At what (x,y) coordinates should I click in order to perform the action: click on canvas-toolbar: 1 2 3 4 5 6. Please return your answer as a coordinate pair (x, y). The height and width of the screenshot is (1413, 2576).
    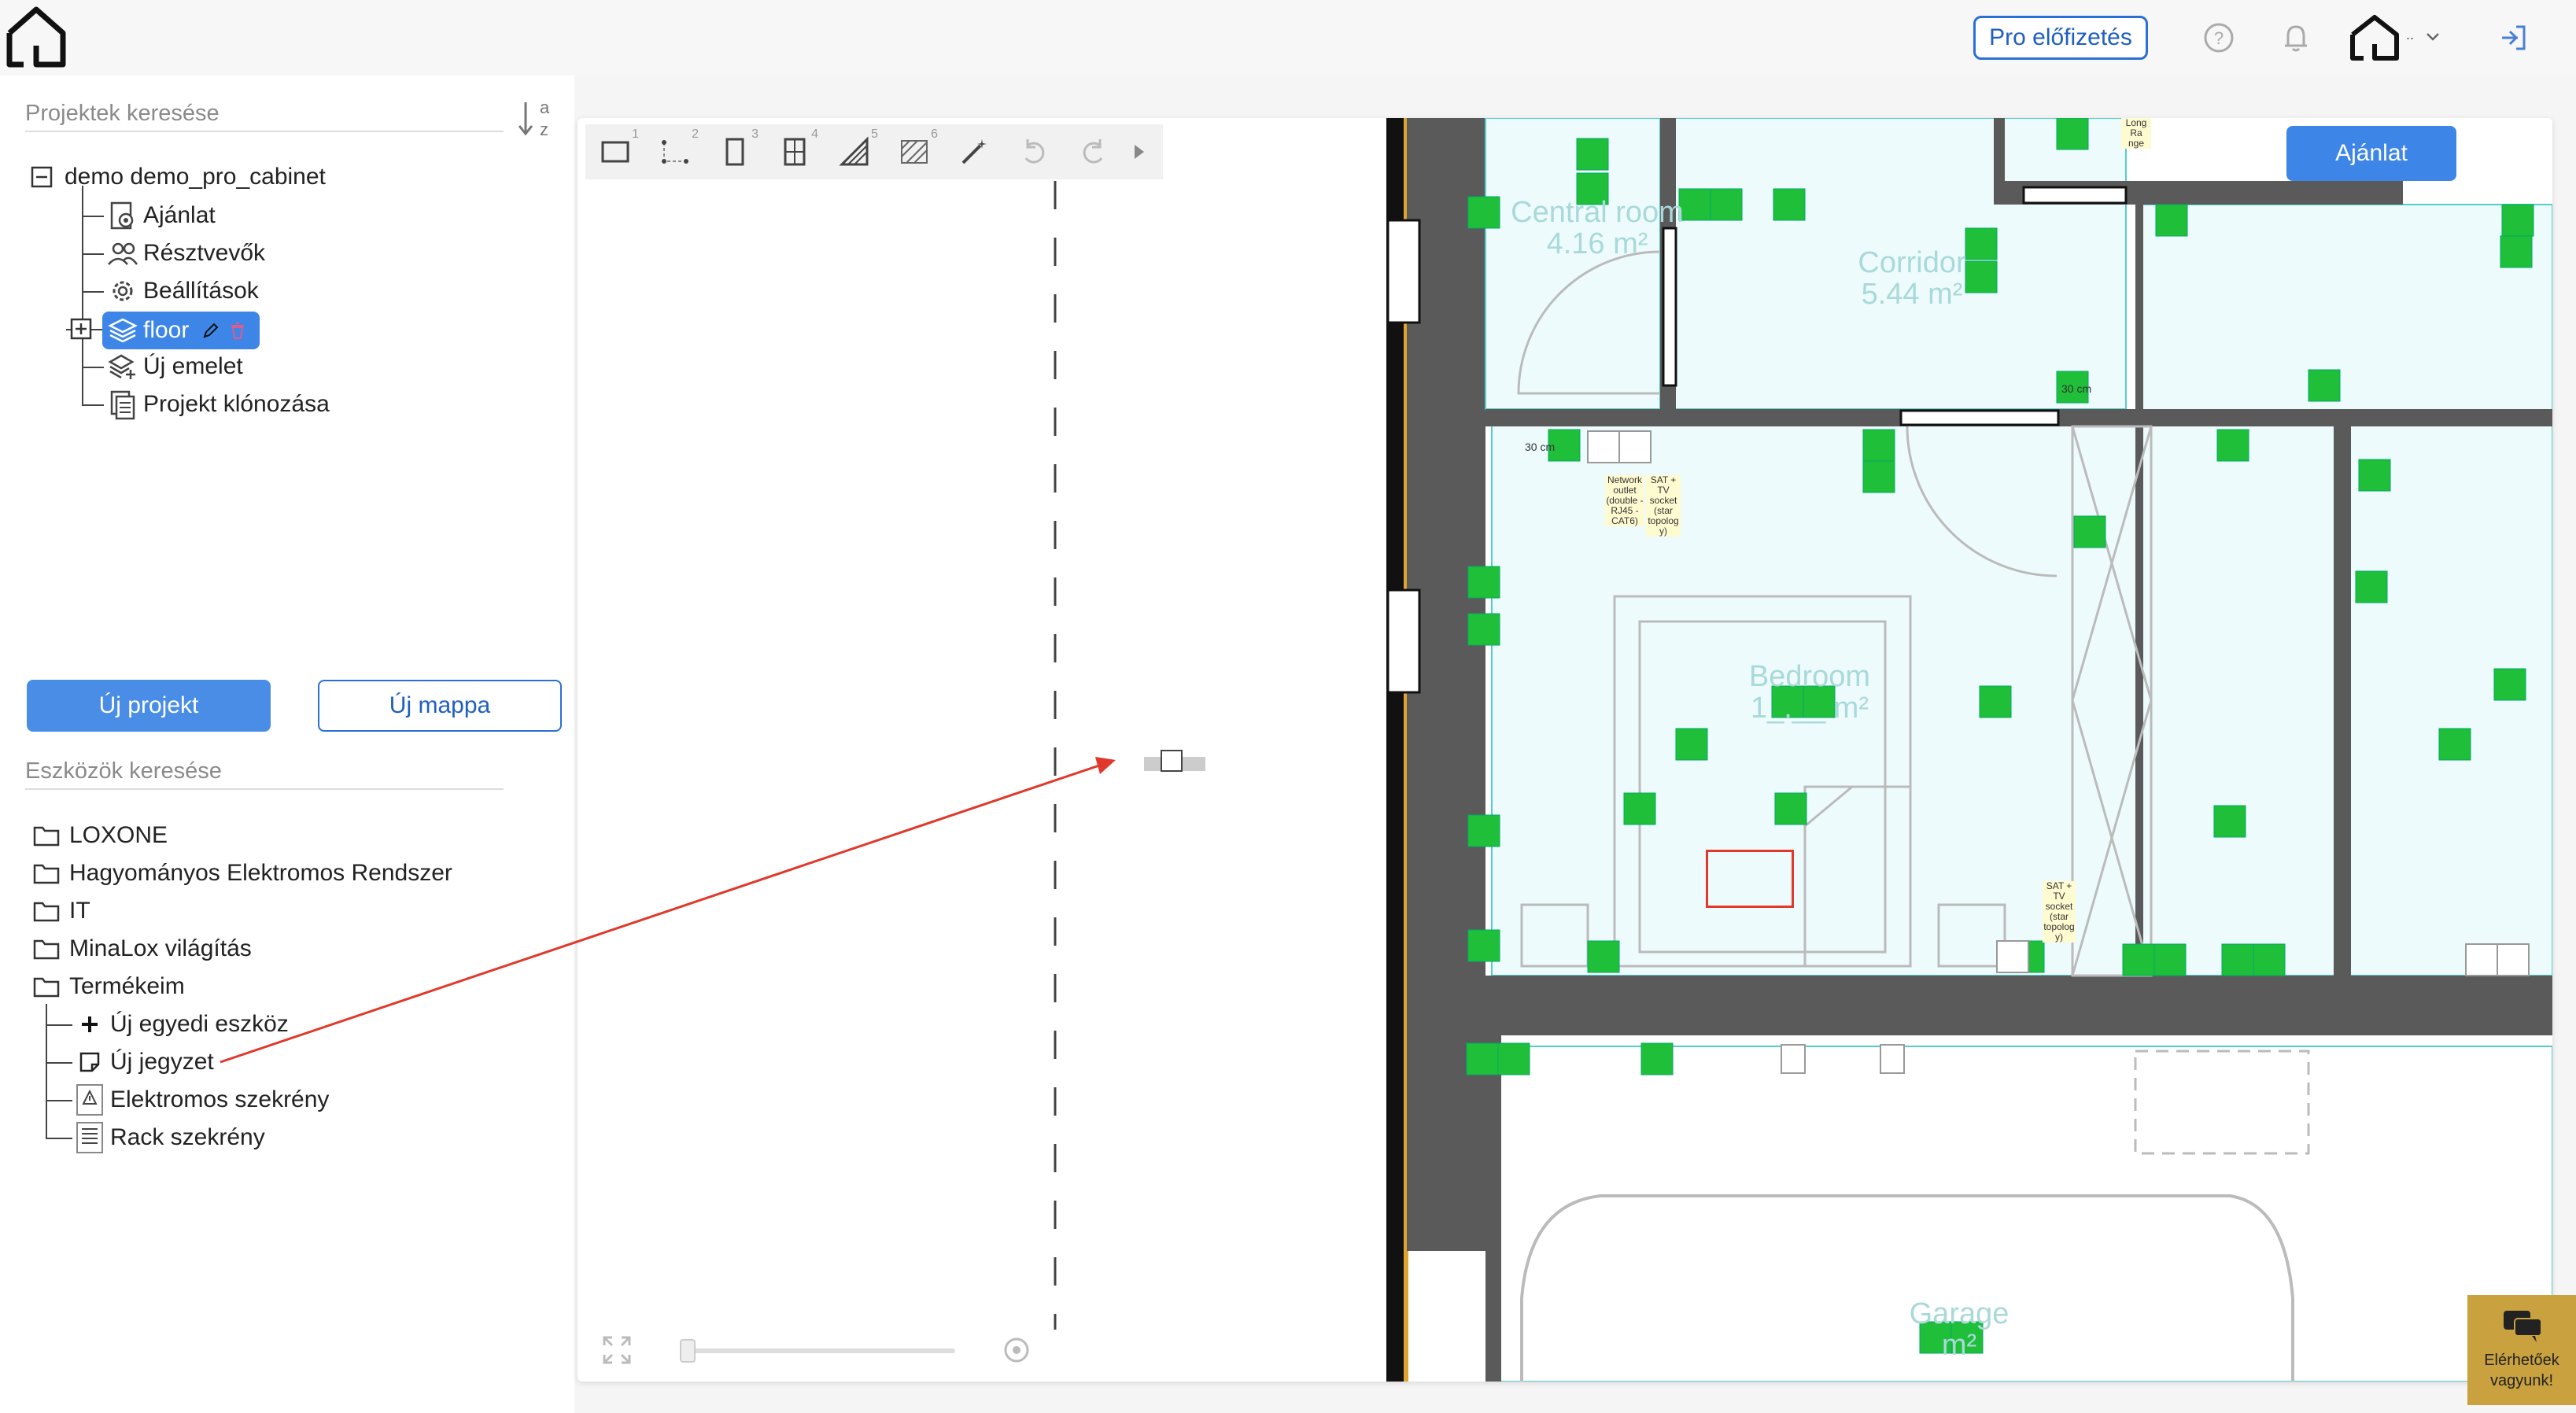
    Looking at the image, I should click on (874, 151).